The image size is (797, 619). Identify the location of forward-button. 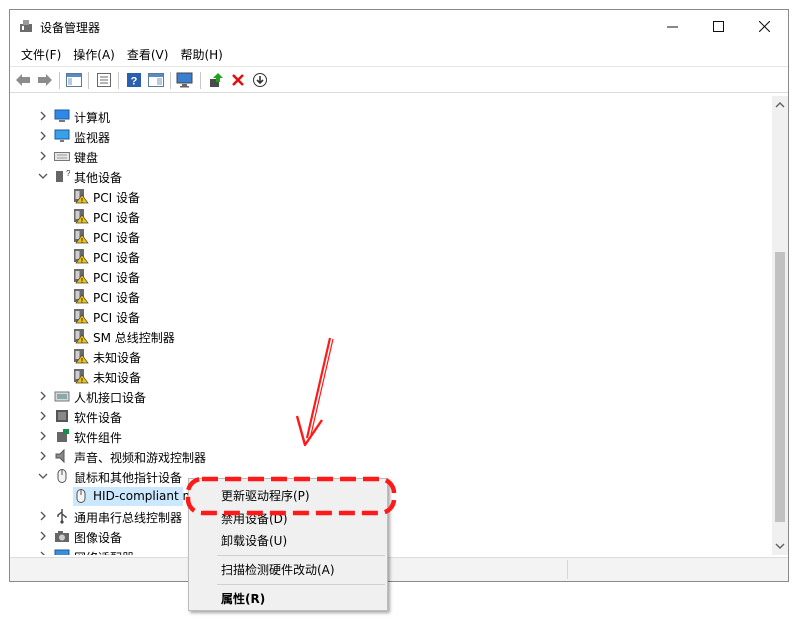
(45, 80).